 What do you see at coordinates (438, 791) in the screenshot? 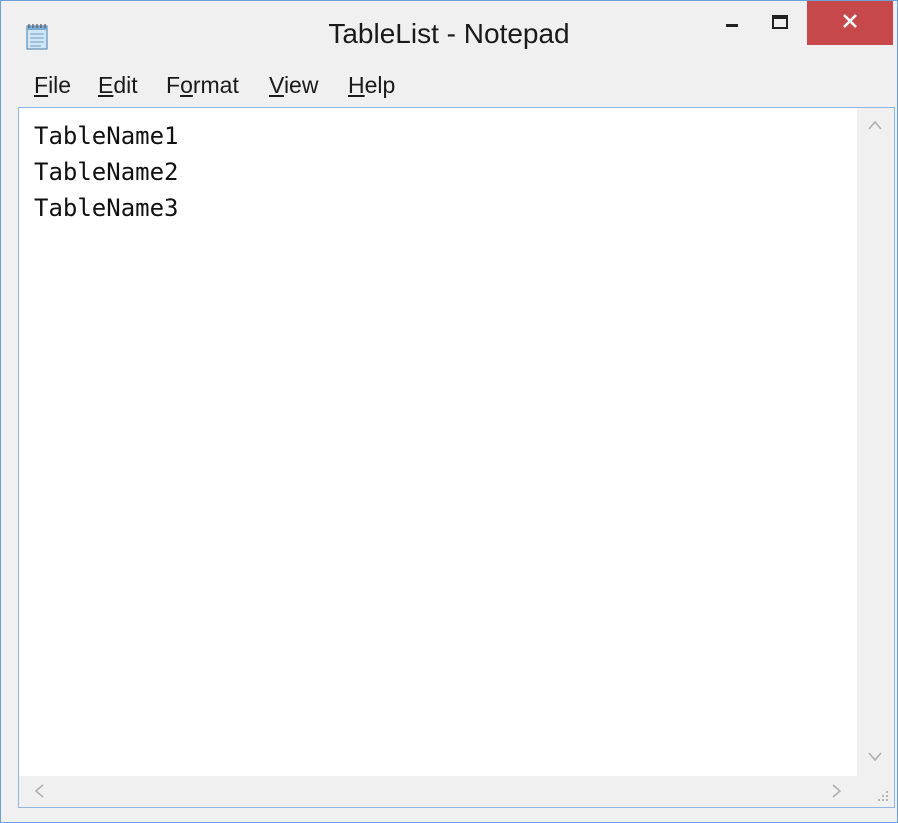
I see `horizontal-scrollbar` at bounding box center [438, 791].